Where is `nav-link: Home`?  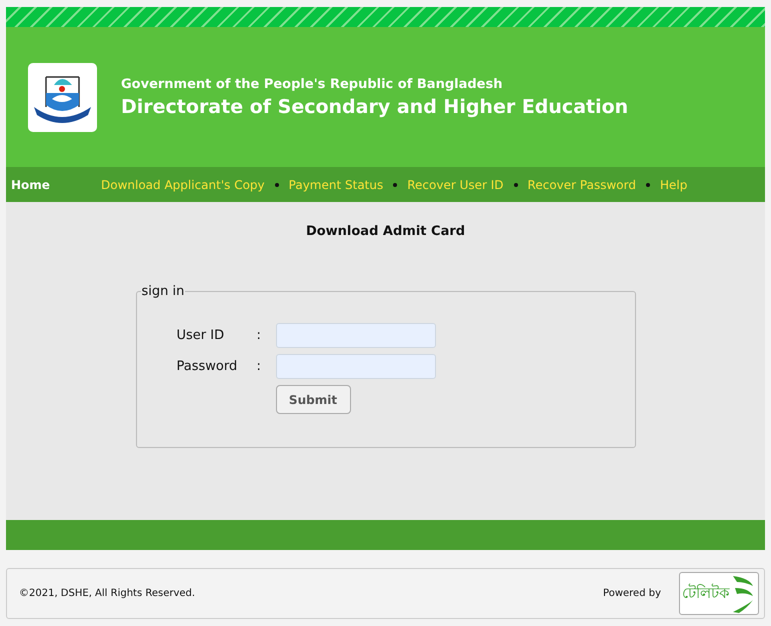
nav-link: Home is located at coordinates (30, 185).